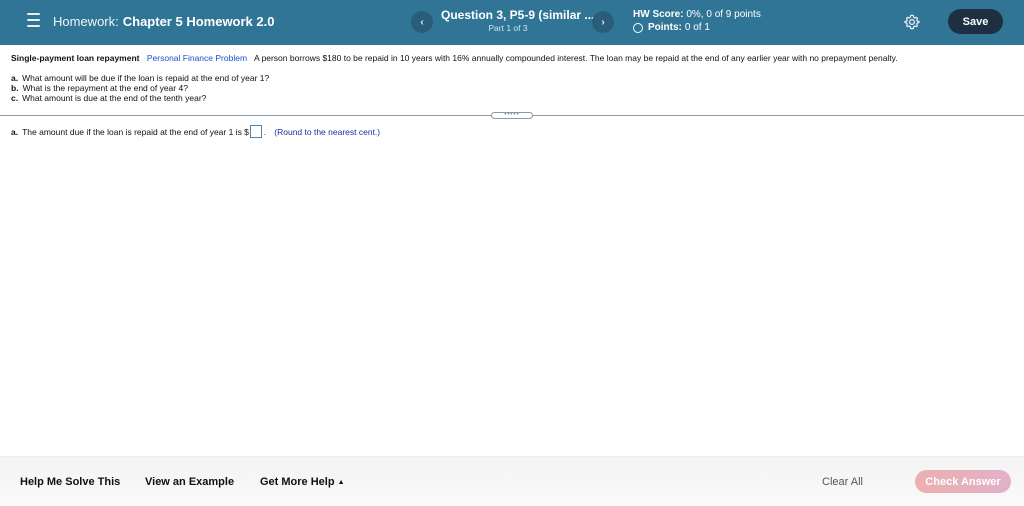  Describe the element at coordinates (197, 58) in the screenshot. I see `personal-finance-link: Personal Finance Problem` at that location.